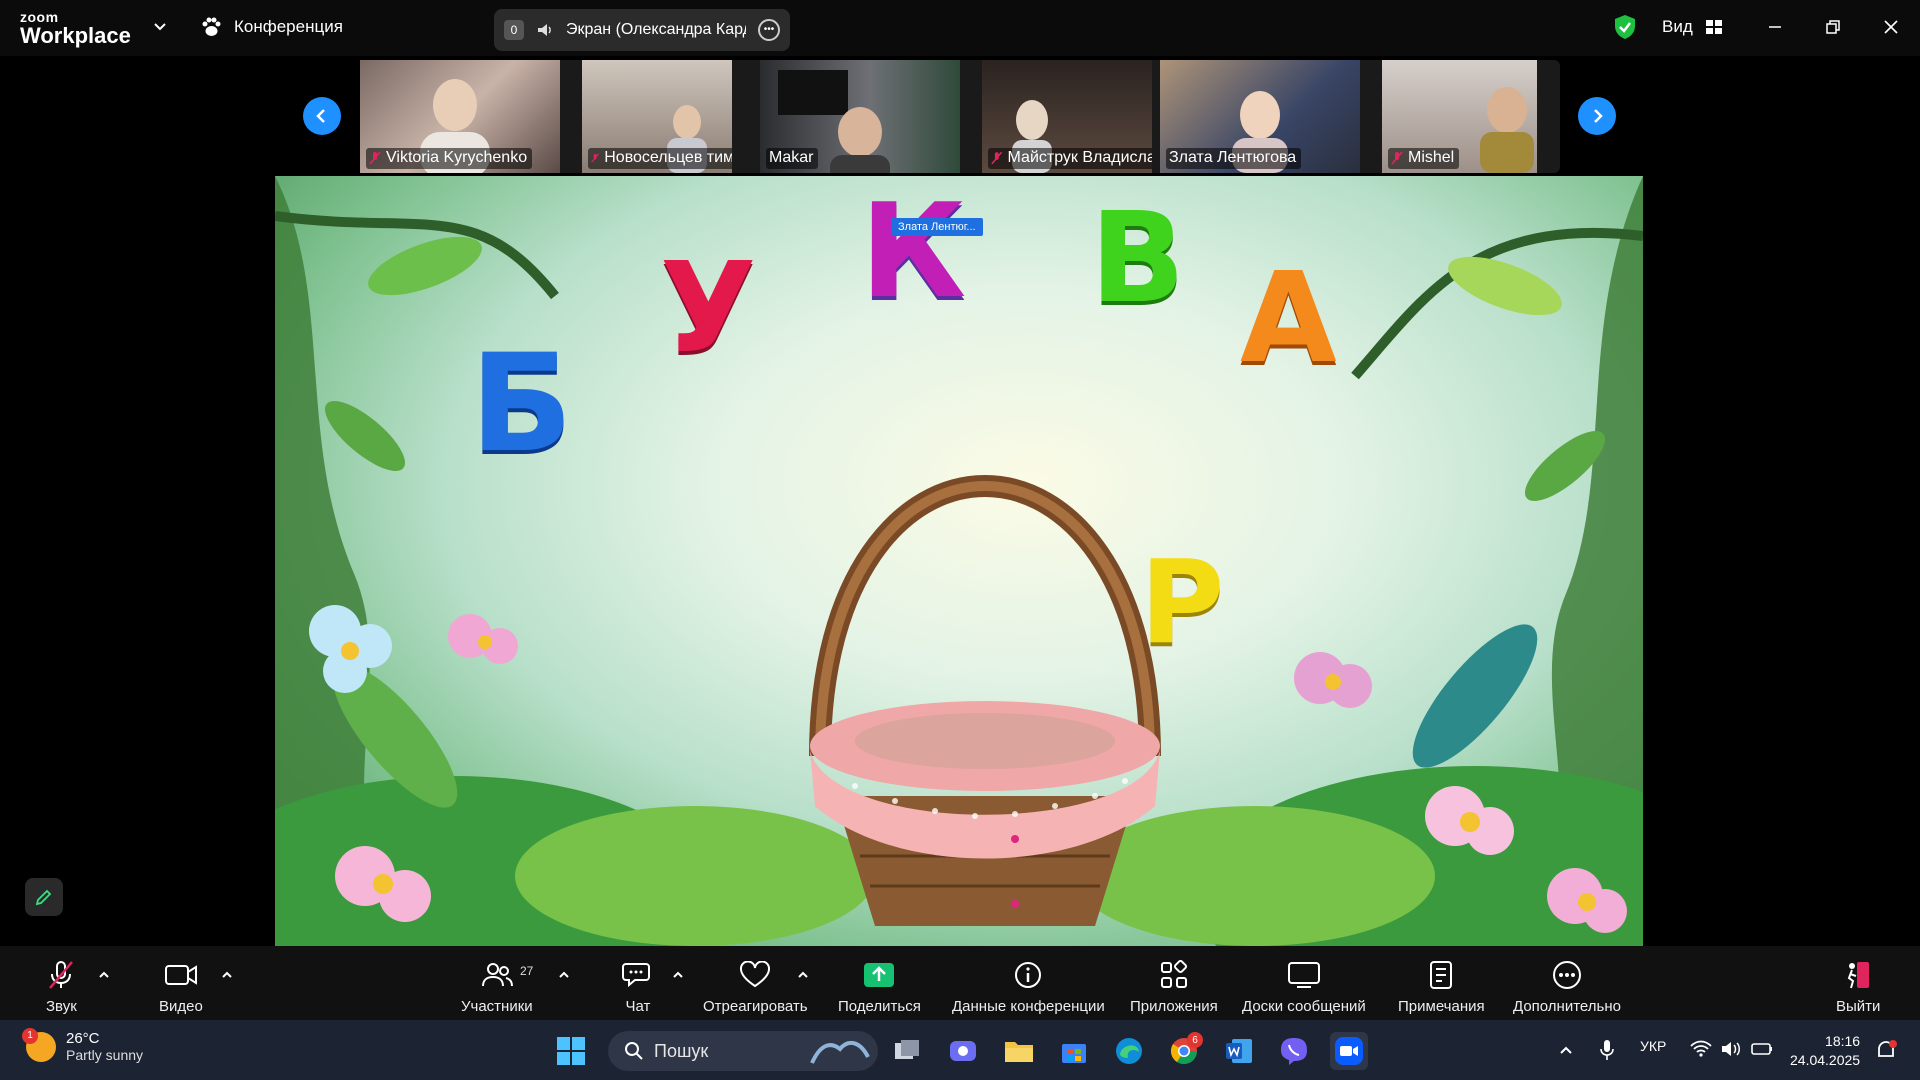 The height and width of the screenshot is (1080, 1920). I want to click on chevron-right-icon, so click(1598, 116).